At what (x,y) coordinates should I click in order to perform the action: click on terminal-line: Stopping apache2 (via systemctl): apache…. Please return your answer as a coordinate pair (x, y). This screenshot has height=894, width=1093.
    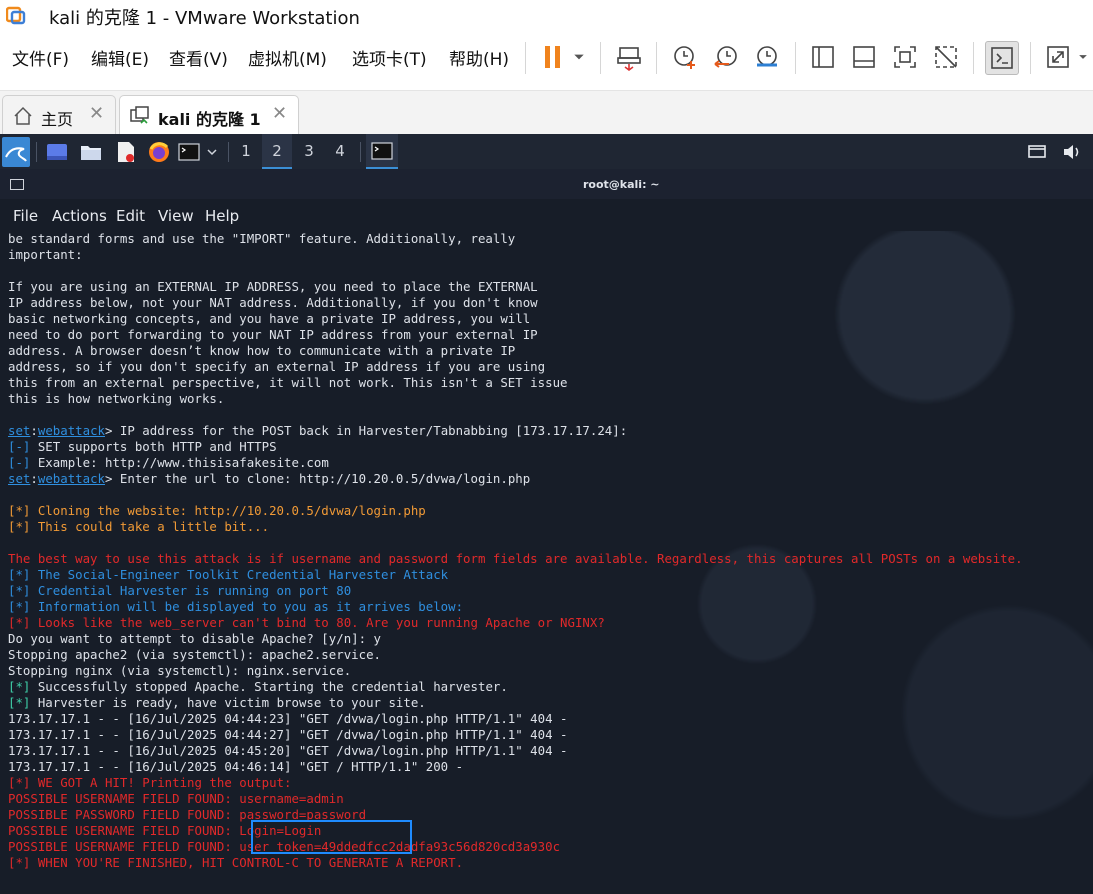
    Looking at the image, I should click on (550, 655).